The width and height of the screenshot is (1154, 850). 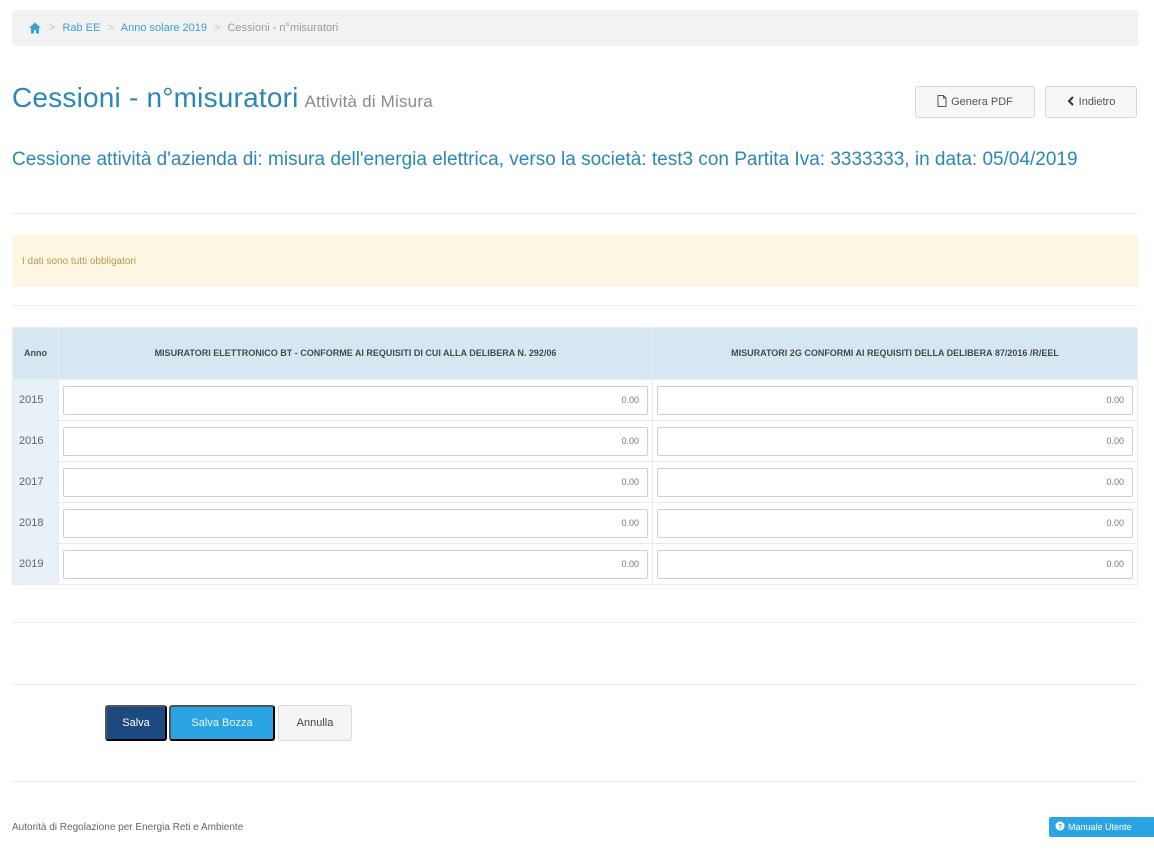 I want to click on misuratori-2g-2017-input, so click(x=895, y=482).